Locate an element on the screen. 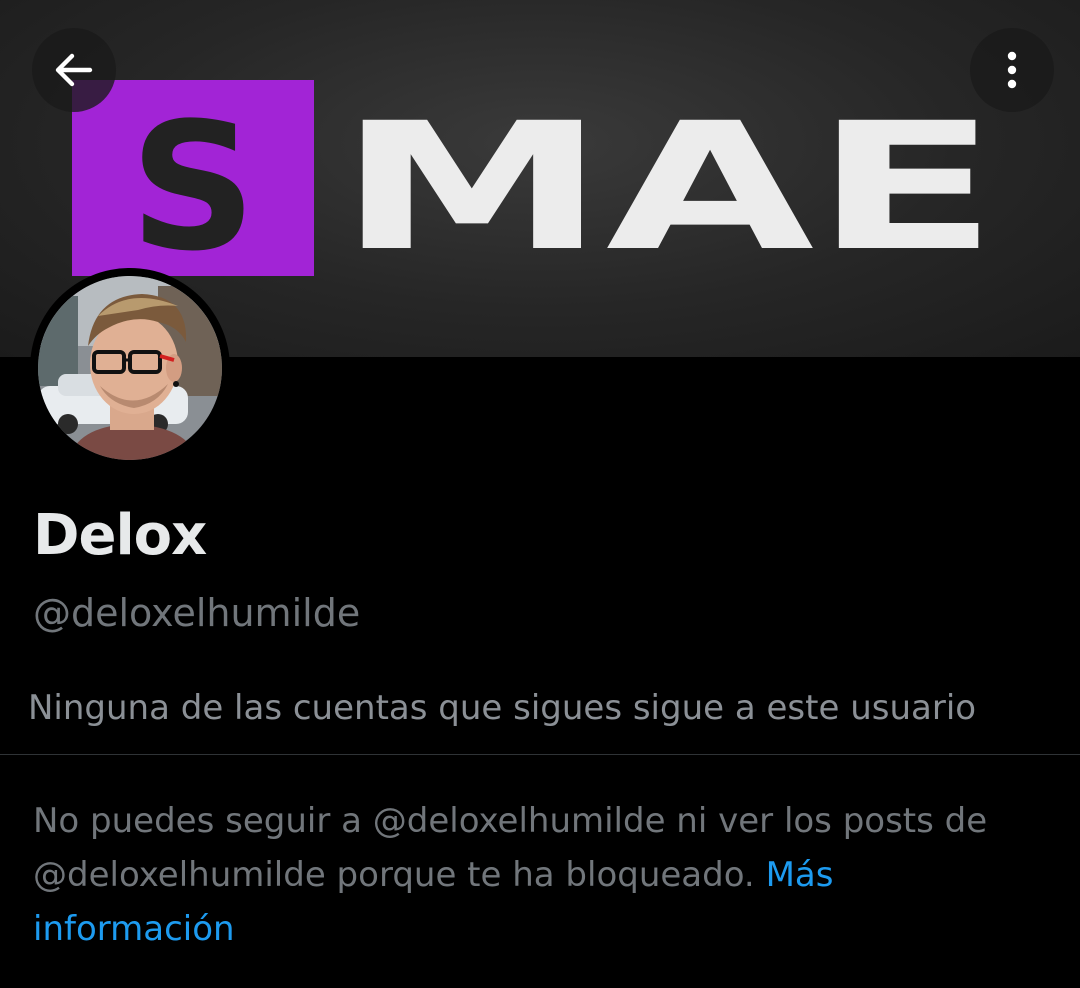 The height and width of the screenshot is (988, 1080). more-vertical-icon is located at coordinates (1012, 70).